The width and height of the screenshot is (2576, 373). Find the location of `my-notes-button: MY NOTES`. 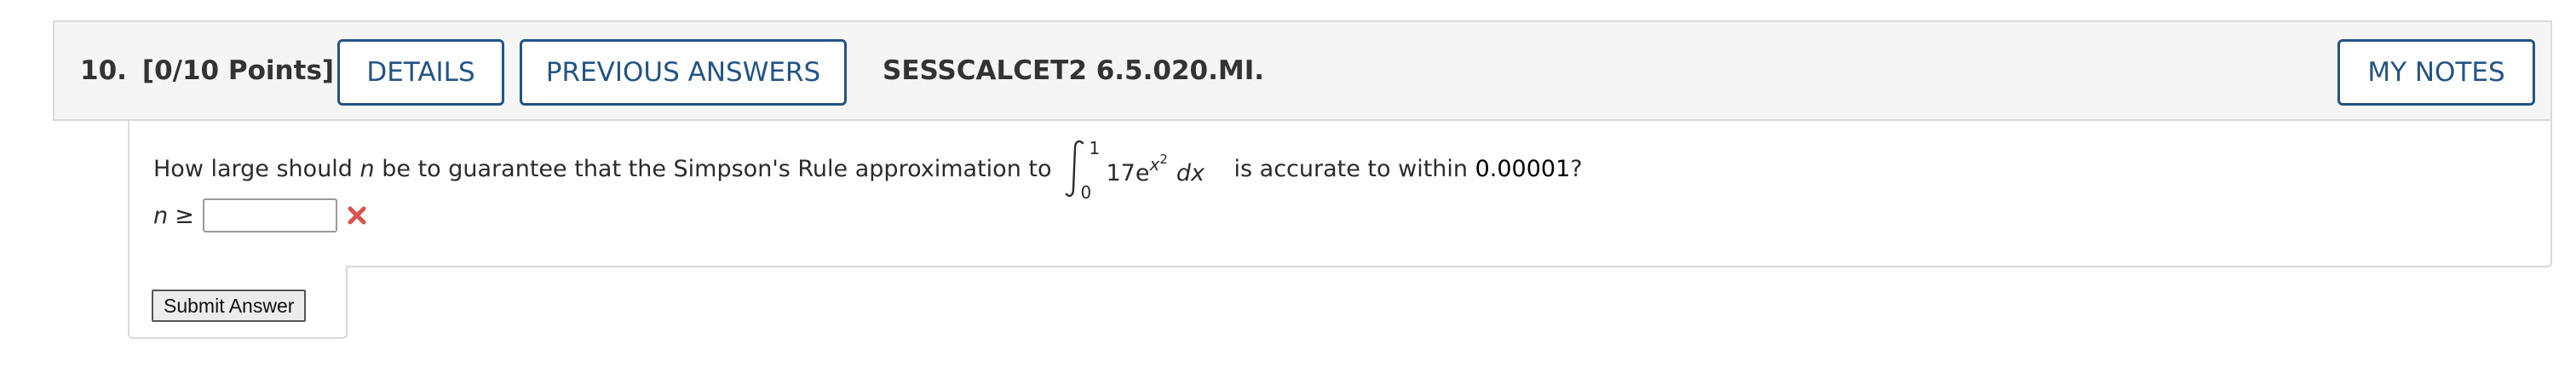

my-notes-button: MY NOTES is located at coordinates (2436, 72).